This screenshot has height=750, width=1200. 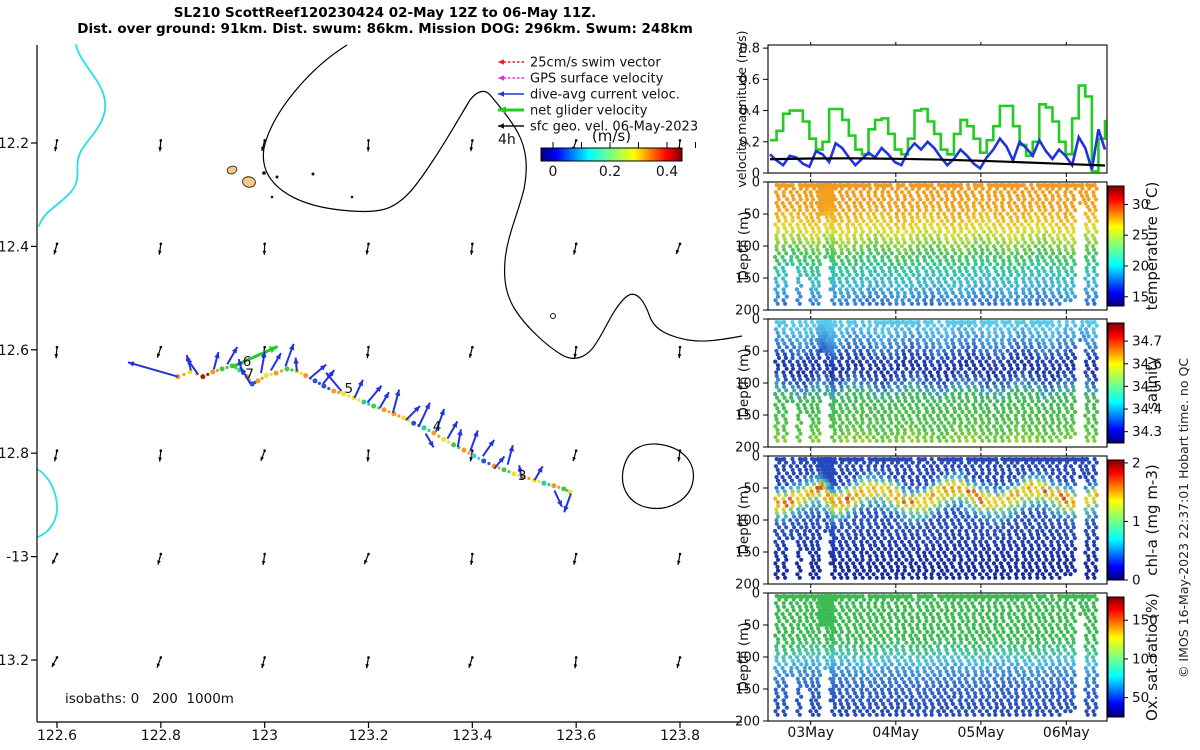 I want to click on svg-text: 123.2, so click(x=368, y=736).